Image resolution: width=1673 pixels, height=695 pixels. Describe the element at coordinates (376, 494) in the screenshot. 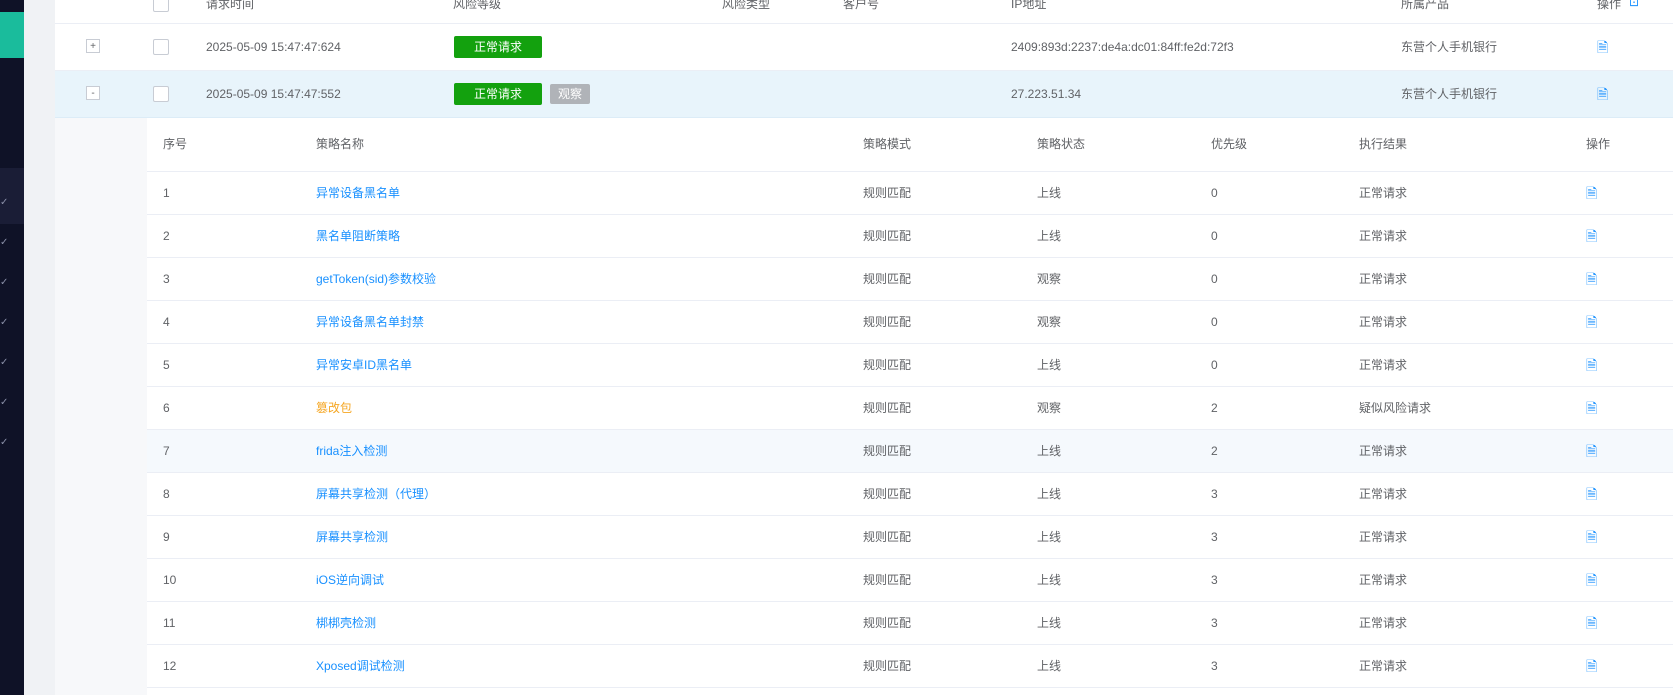

I see `strategy-name-link: 屏幕共享检测（代理）` at that location.